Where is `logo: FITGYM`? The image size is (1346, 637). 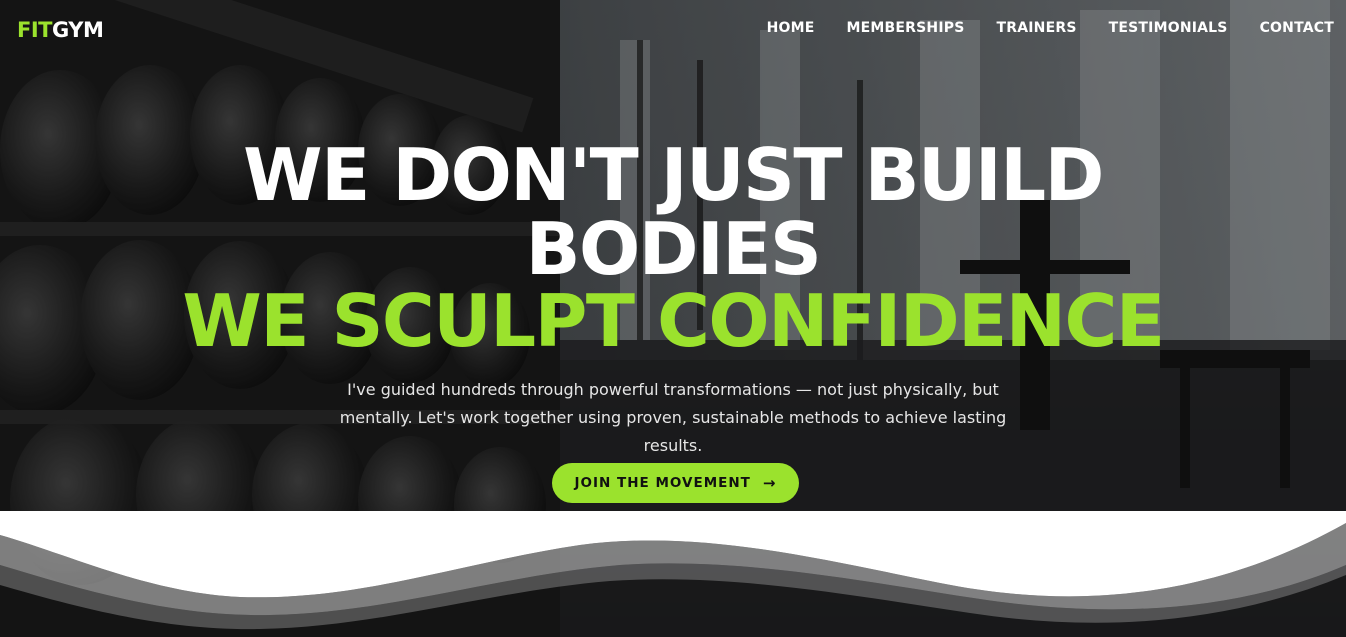 logo: FITGYM is located at coordinates (60, 30).